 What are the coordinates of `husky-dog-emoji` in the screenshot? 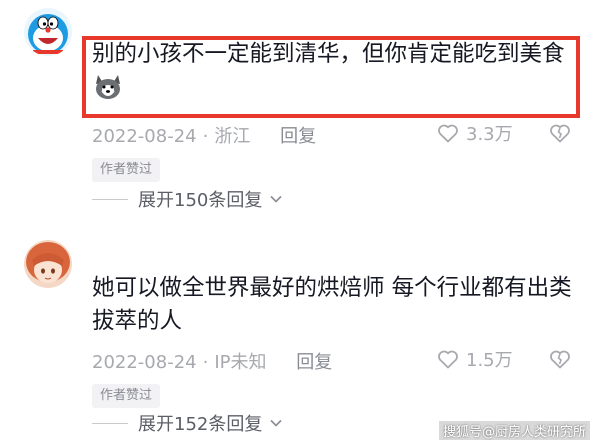 It's located at (108, 87).